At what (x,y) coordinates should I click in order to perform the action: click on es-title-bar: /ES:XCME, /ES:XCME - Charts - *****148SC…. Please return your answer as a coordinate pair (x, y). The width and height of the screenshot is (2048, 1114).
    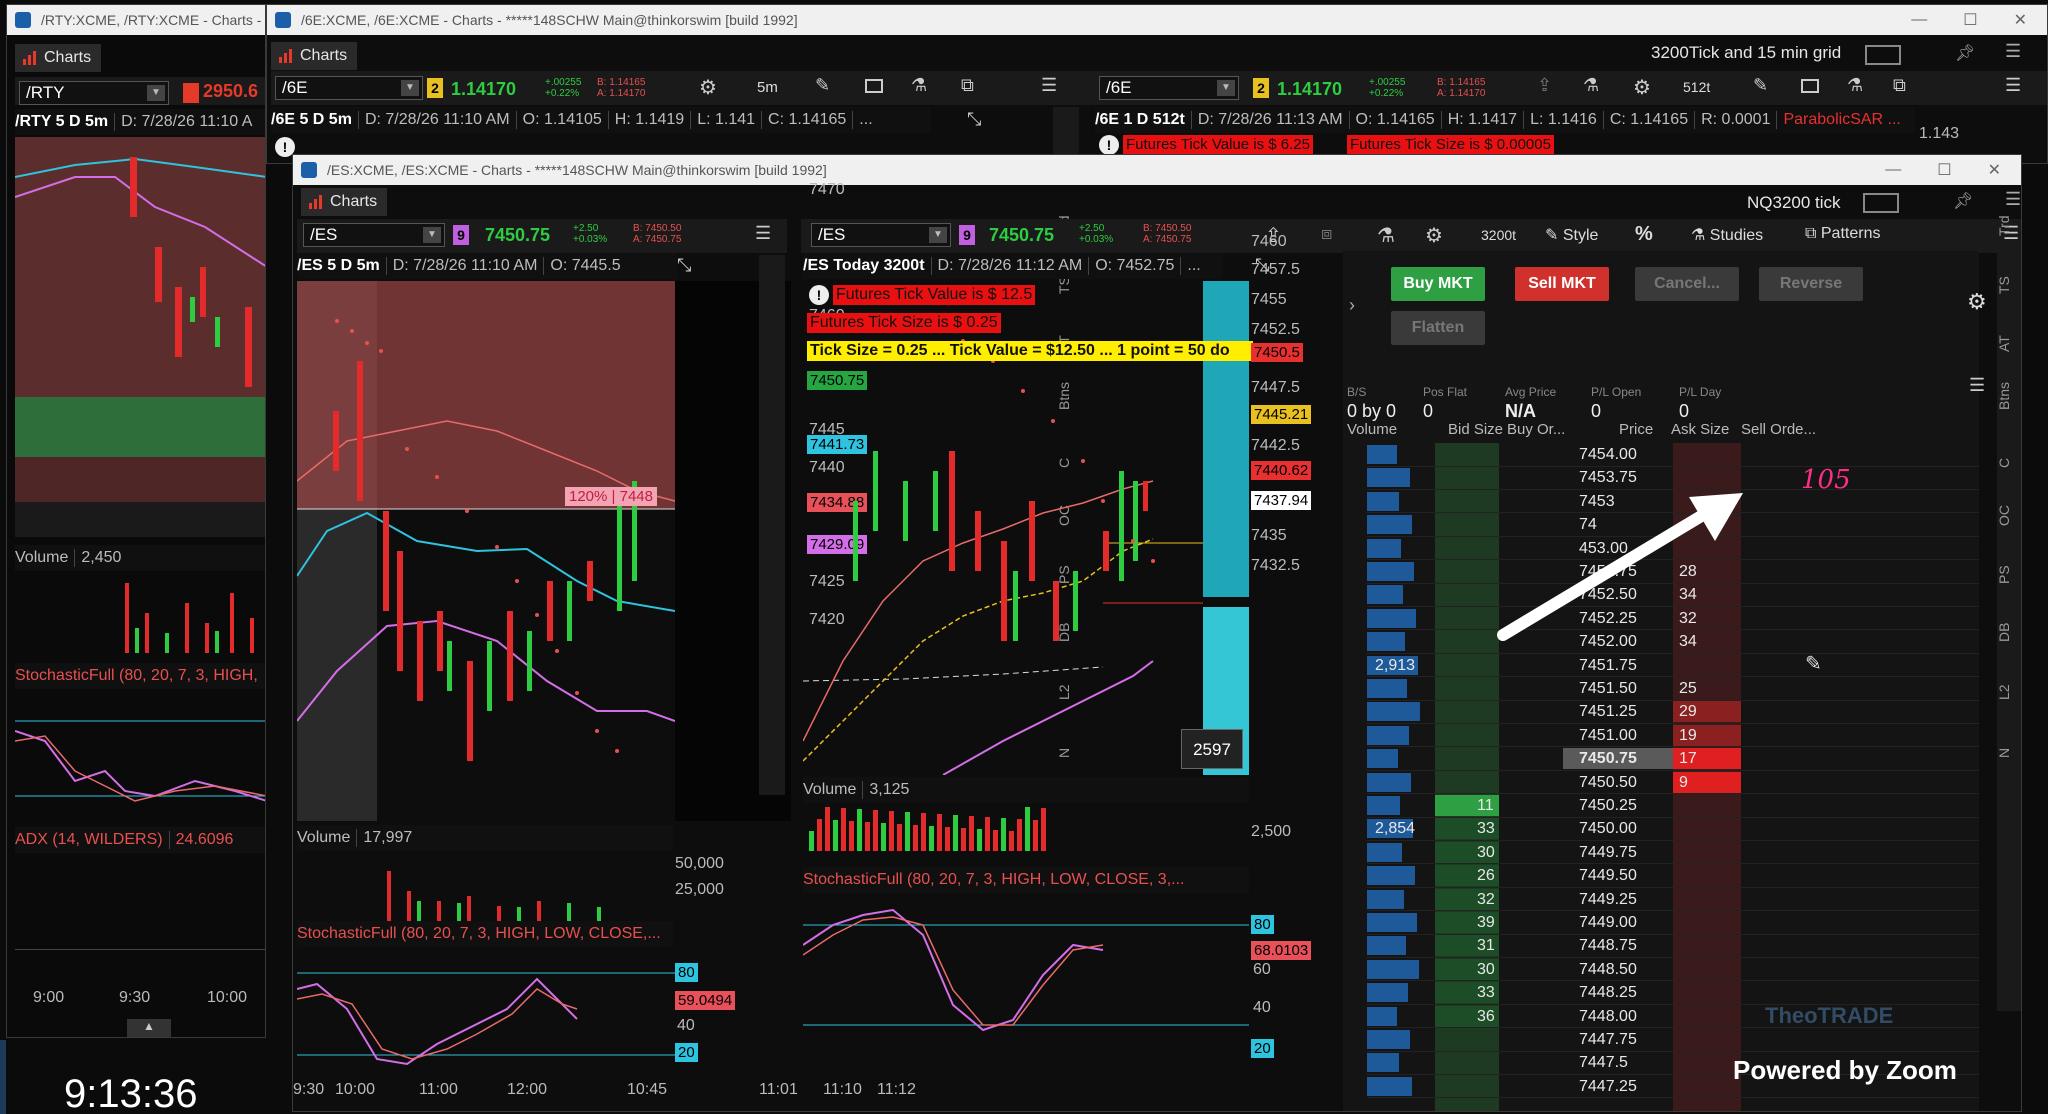
    Looking at the image, I should click on (1157, 170).